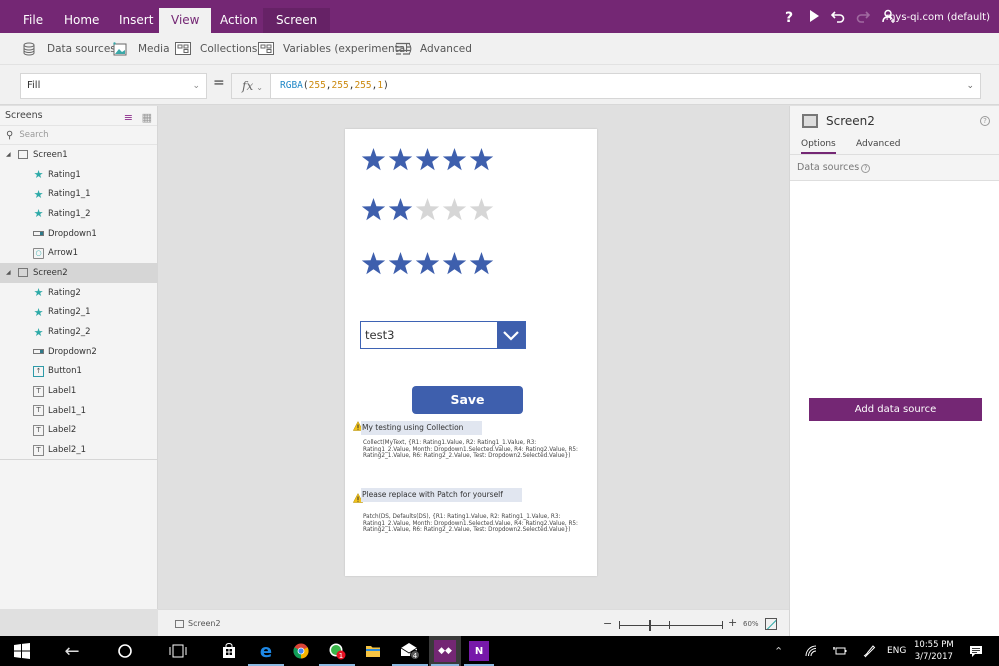  Describe the element at coordinates (78, 293) in the screenshot. I see `tree-control-node: ★ Rating2` at that location.